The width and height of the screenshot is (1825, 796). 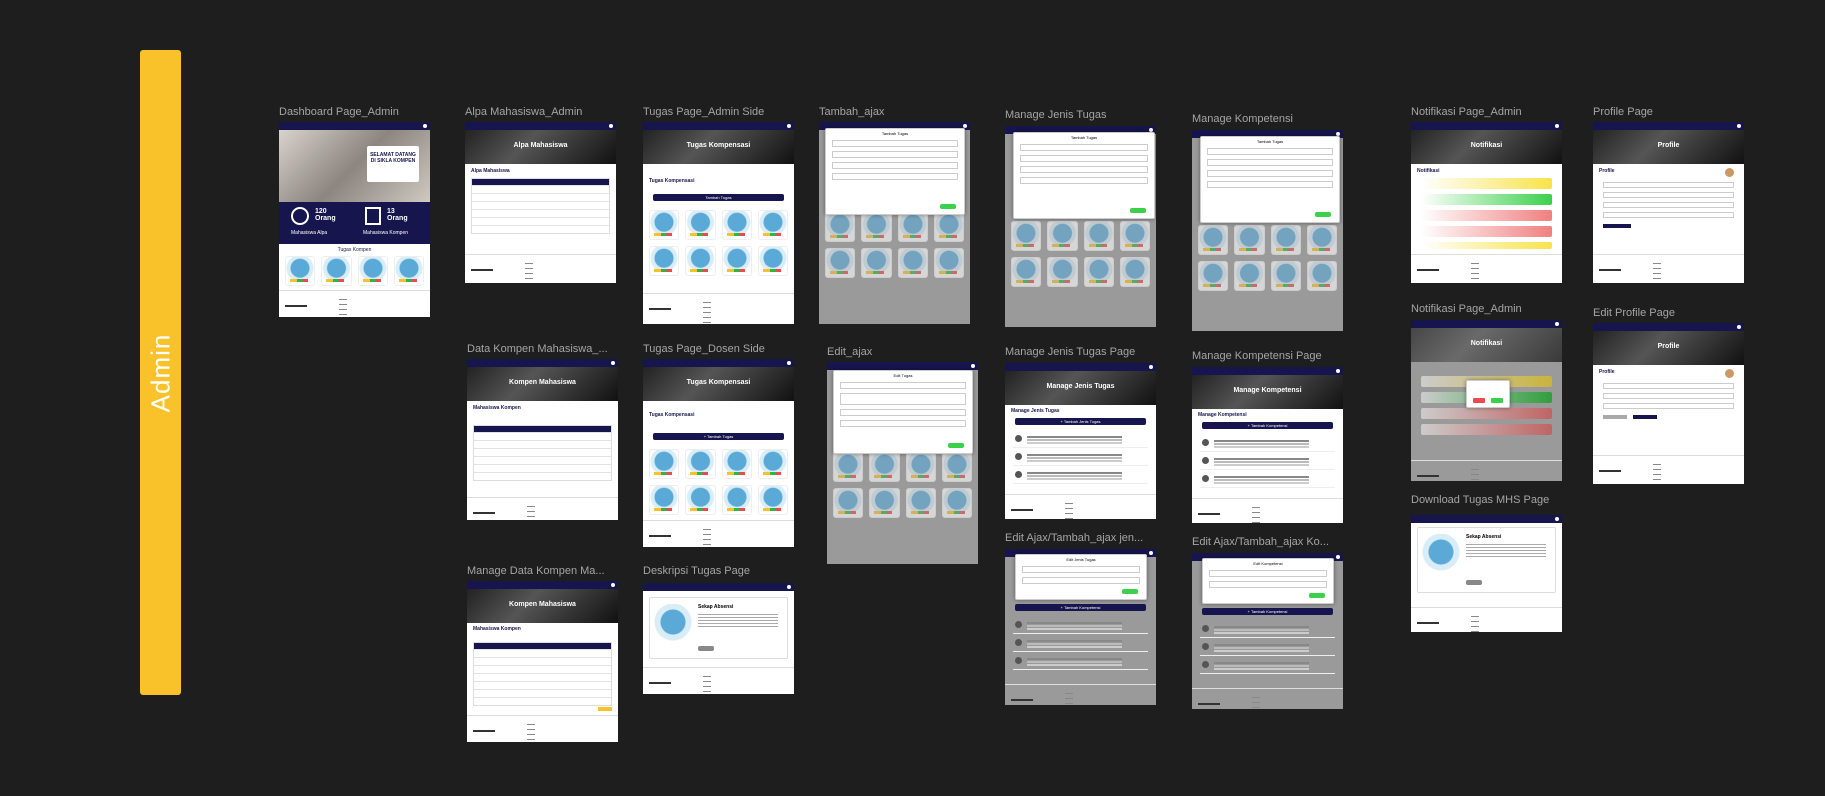 I want to click on frame-notif: Notifikasi Notifikasi, so click(x=1486, y=202).